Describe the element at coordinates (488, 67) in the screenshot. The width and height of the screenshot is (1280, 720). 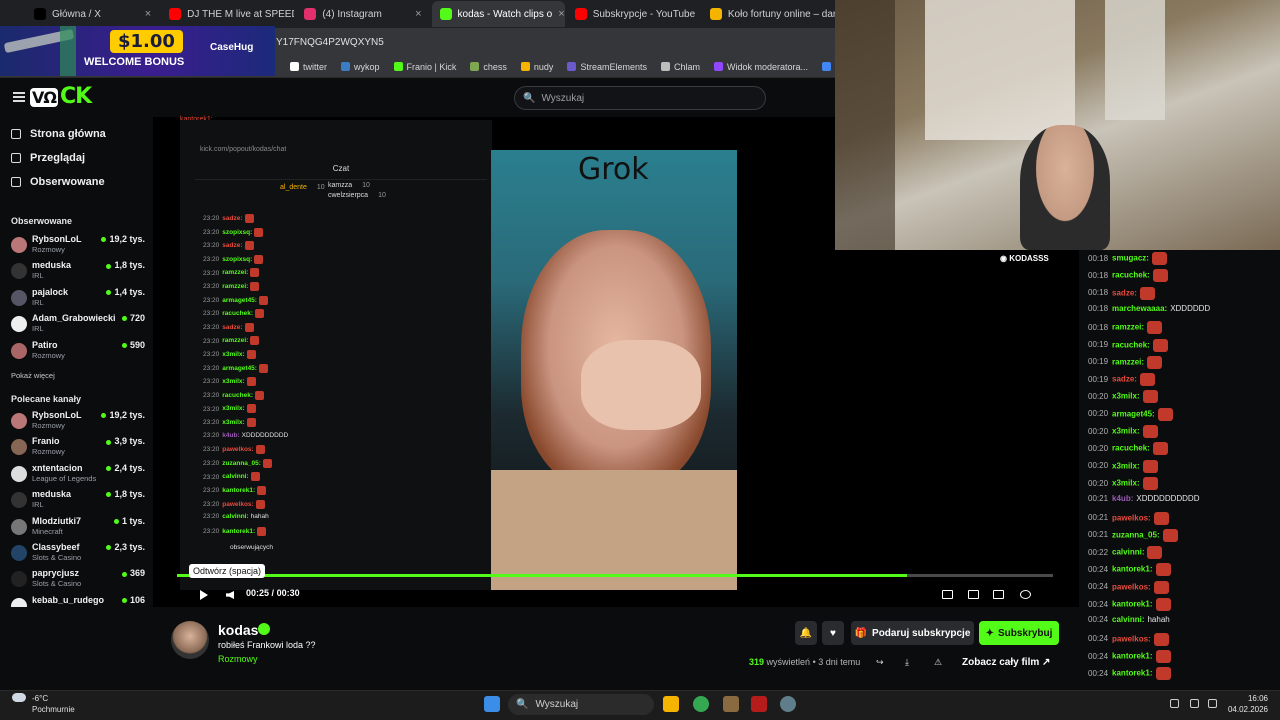
I see `bookmark-item: chess` at that location.